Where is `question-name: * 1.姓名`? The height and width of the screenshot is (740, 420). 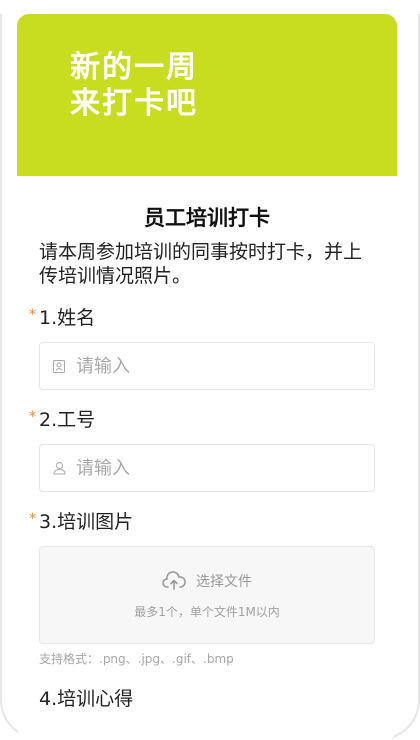 question-name: * 1.姓名 is located at coordinates (202, 348).